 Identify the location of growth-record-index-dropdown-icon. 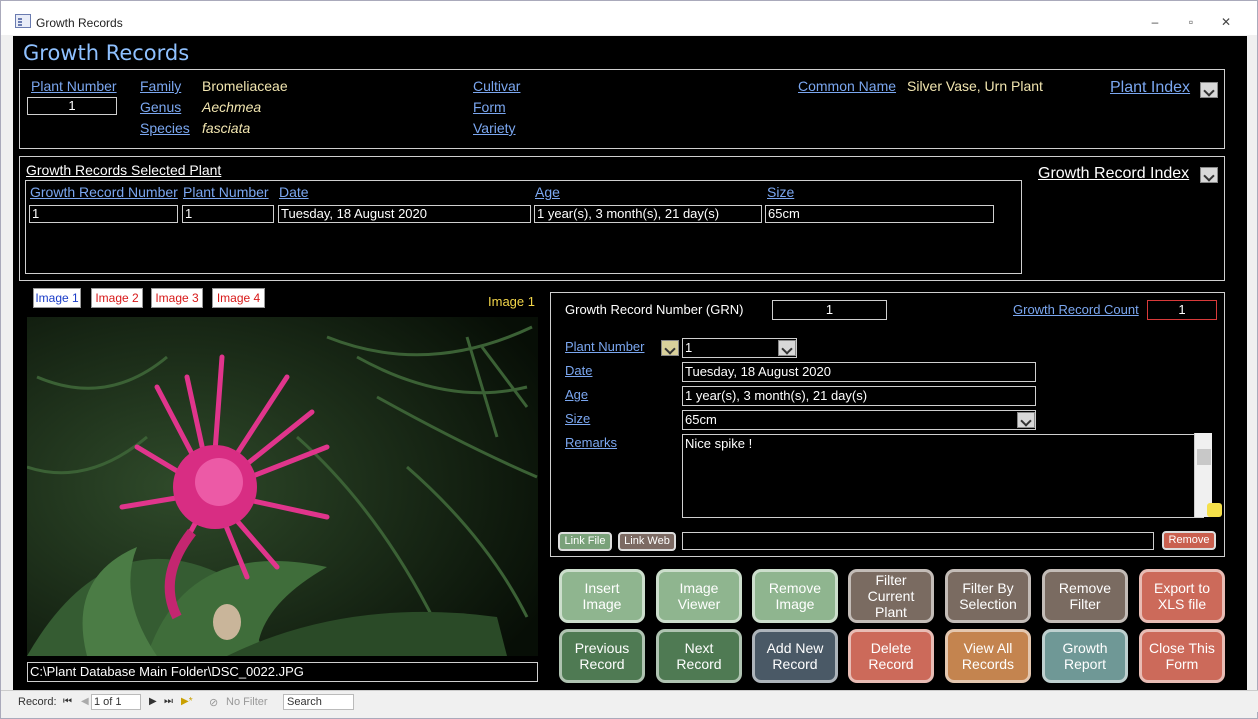
(1209, 175).